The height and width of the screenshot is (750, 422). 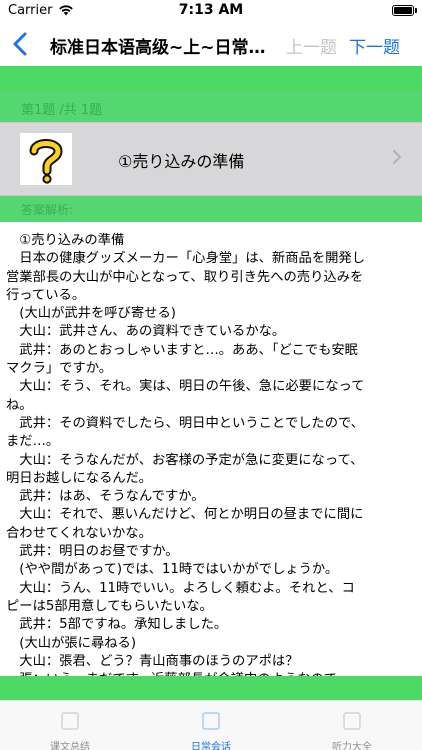 I want to click on content-line: 大山：それで、悪いんだけど、何とか明日の昼までに間に, so click(x=185, y=515).